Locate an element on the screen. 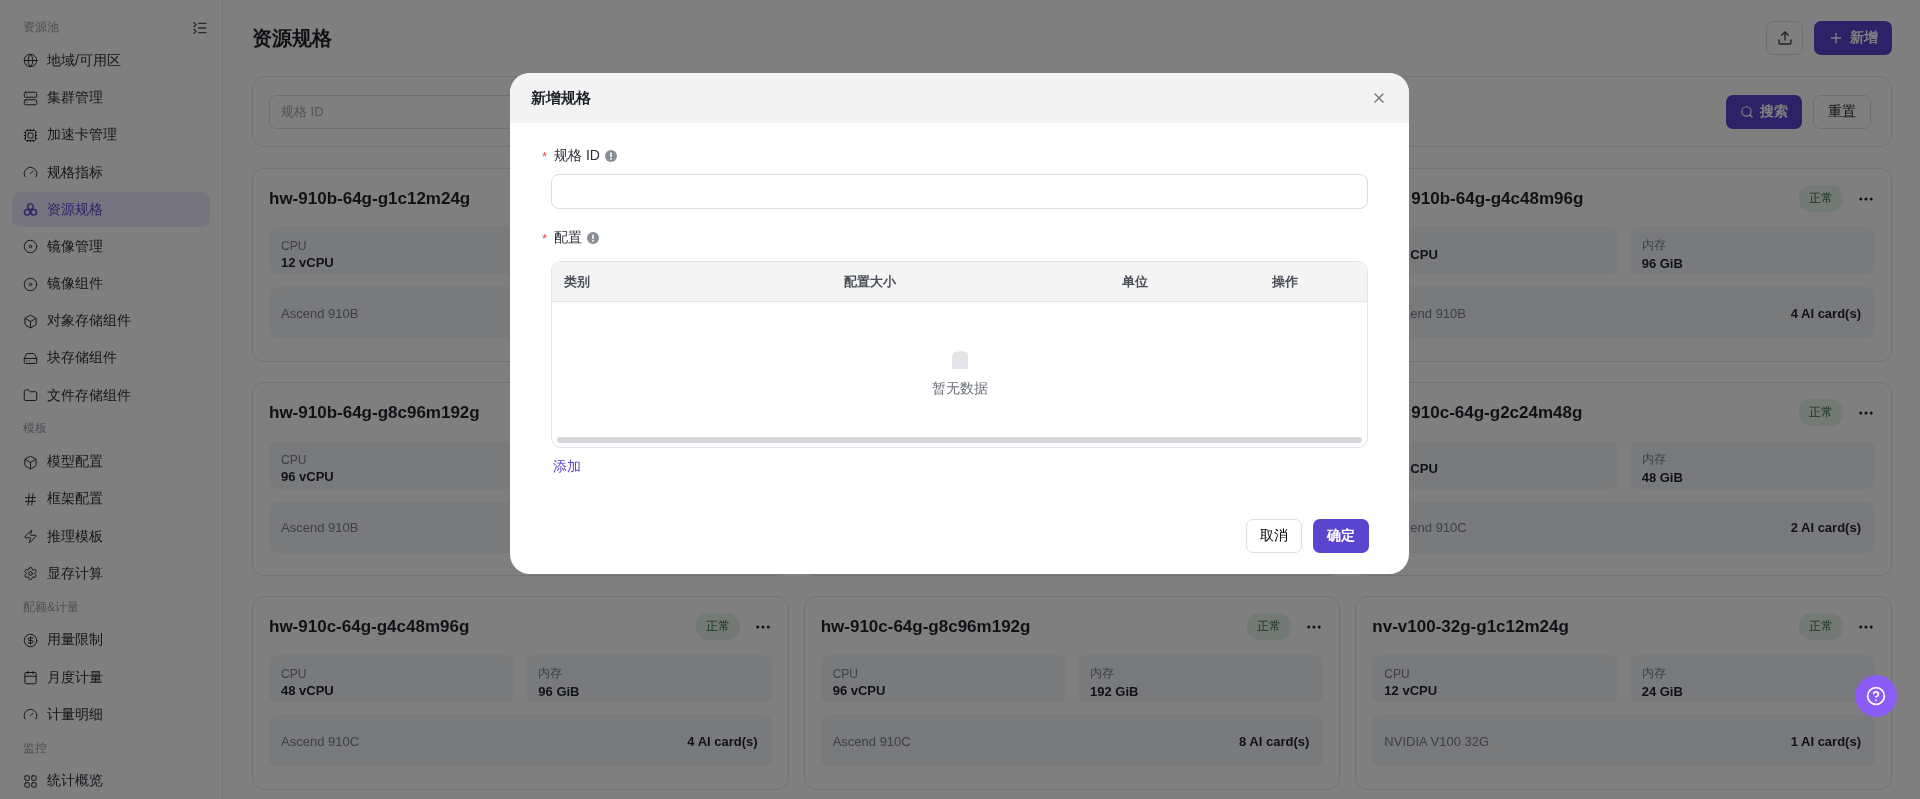 This screenshot has height=799, width=1920. sidebar-item: 集群管理 is located at coordinates (111, 98).